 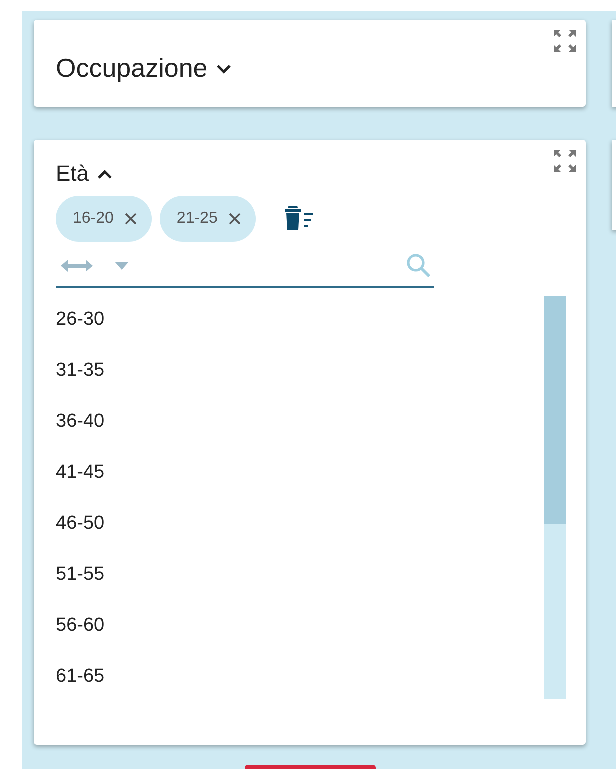 I want to click on filter-chip: 21-25, so click(x=208, y=219).